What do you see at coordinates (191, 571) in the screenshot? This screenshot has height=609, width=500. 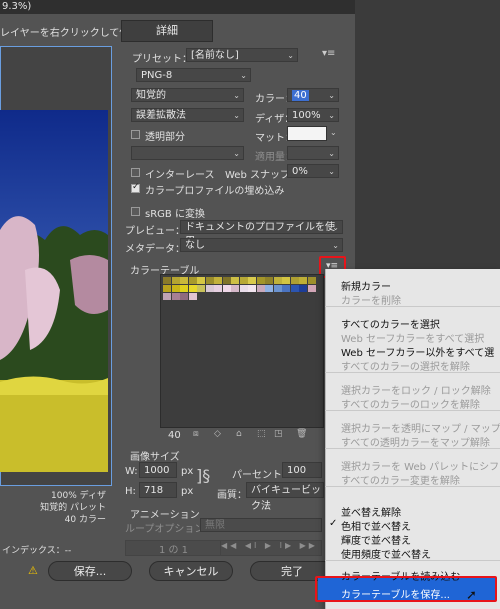 I see `cancel-button: キャンセル` at bounding box center [191, 571].